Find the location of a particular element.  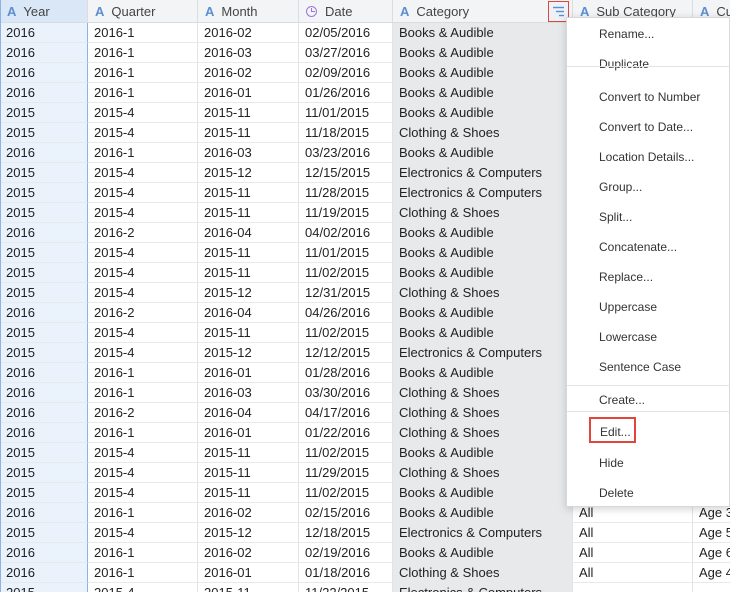

table-cell-date: 04/17/2016 is located at coordinates (346, 413).